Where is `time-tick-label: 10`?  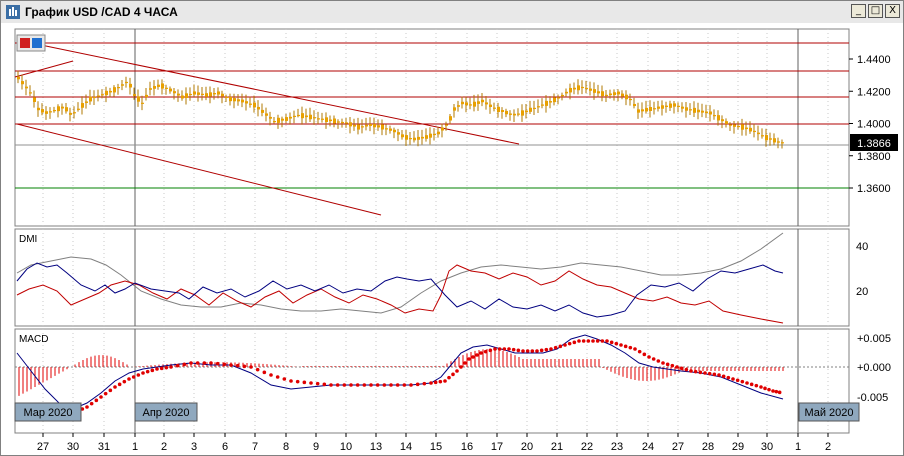
time-tick-label: 10 is located at coordinates (346, 447).